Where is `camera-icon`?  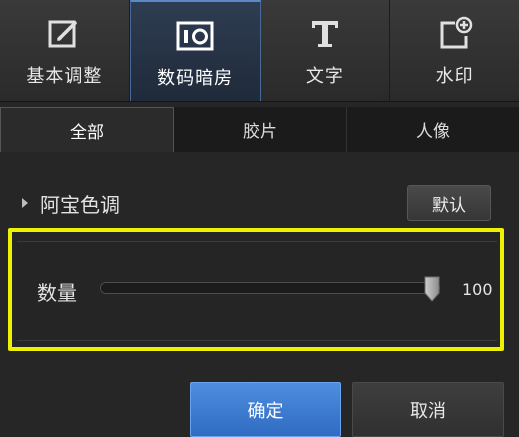
camera-icon is located at coordinates (195, 36).